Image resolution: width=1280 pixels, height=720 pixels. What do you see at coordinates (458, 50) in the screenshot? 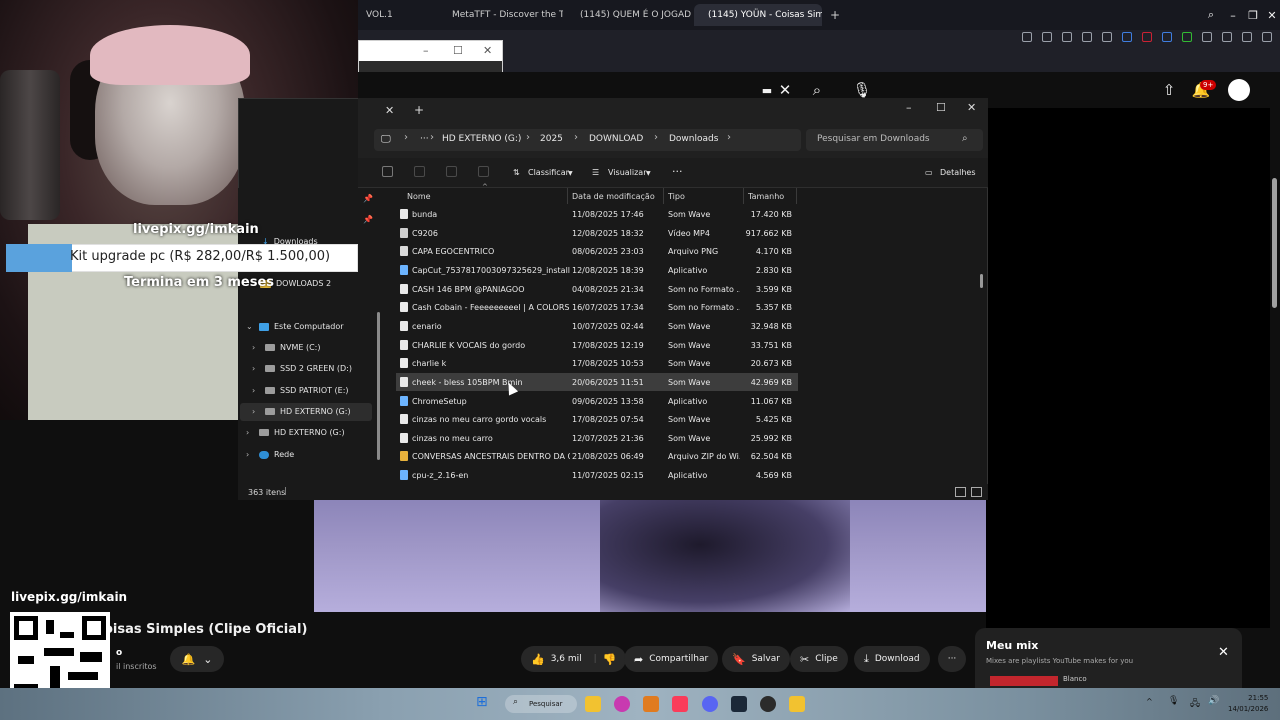
I see `restore-icon: ☐` at bounding box center [458, 50].